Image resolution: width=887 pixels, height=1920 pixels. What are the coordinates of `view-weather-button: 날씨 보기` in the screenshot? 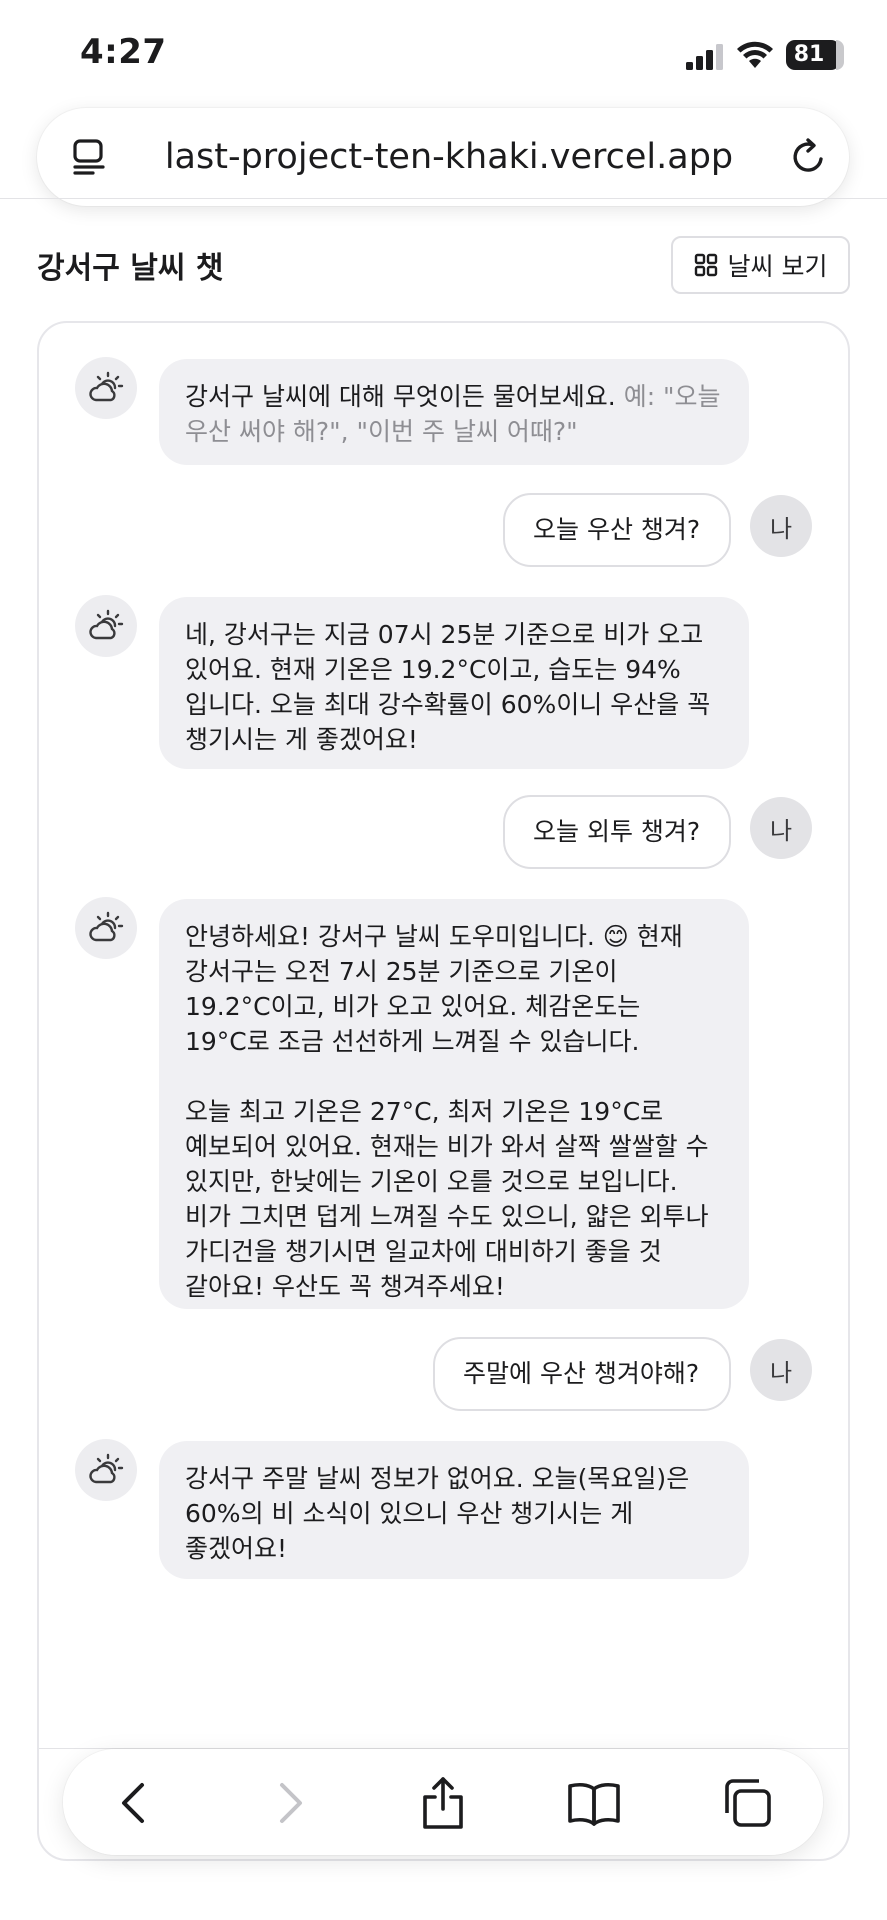 It's located at (760, 265).